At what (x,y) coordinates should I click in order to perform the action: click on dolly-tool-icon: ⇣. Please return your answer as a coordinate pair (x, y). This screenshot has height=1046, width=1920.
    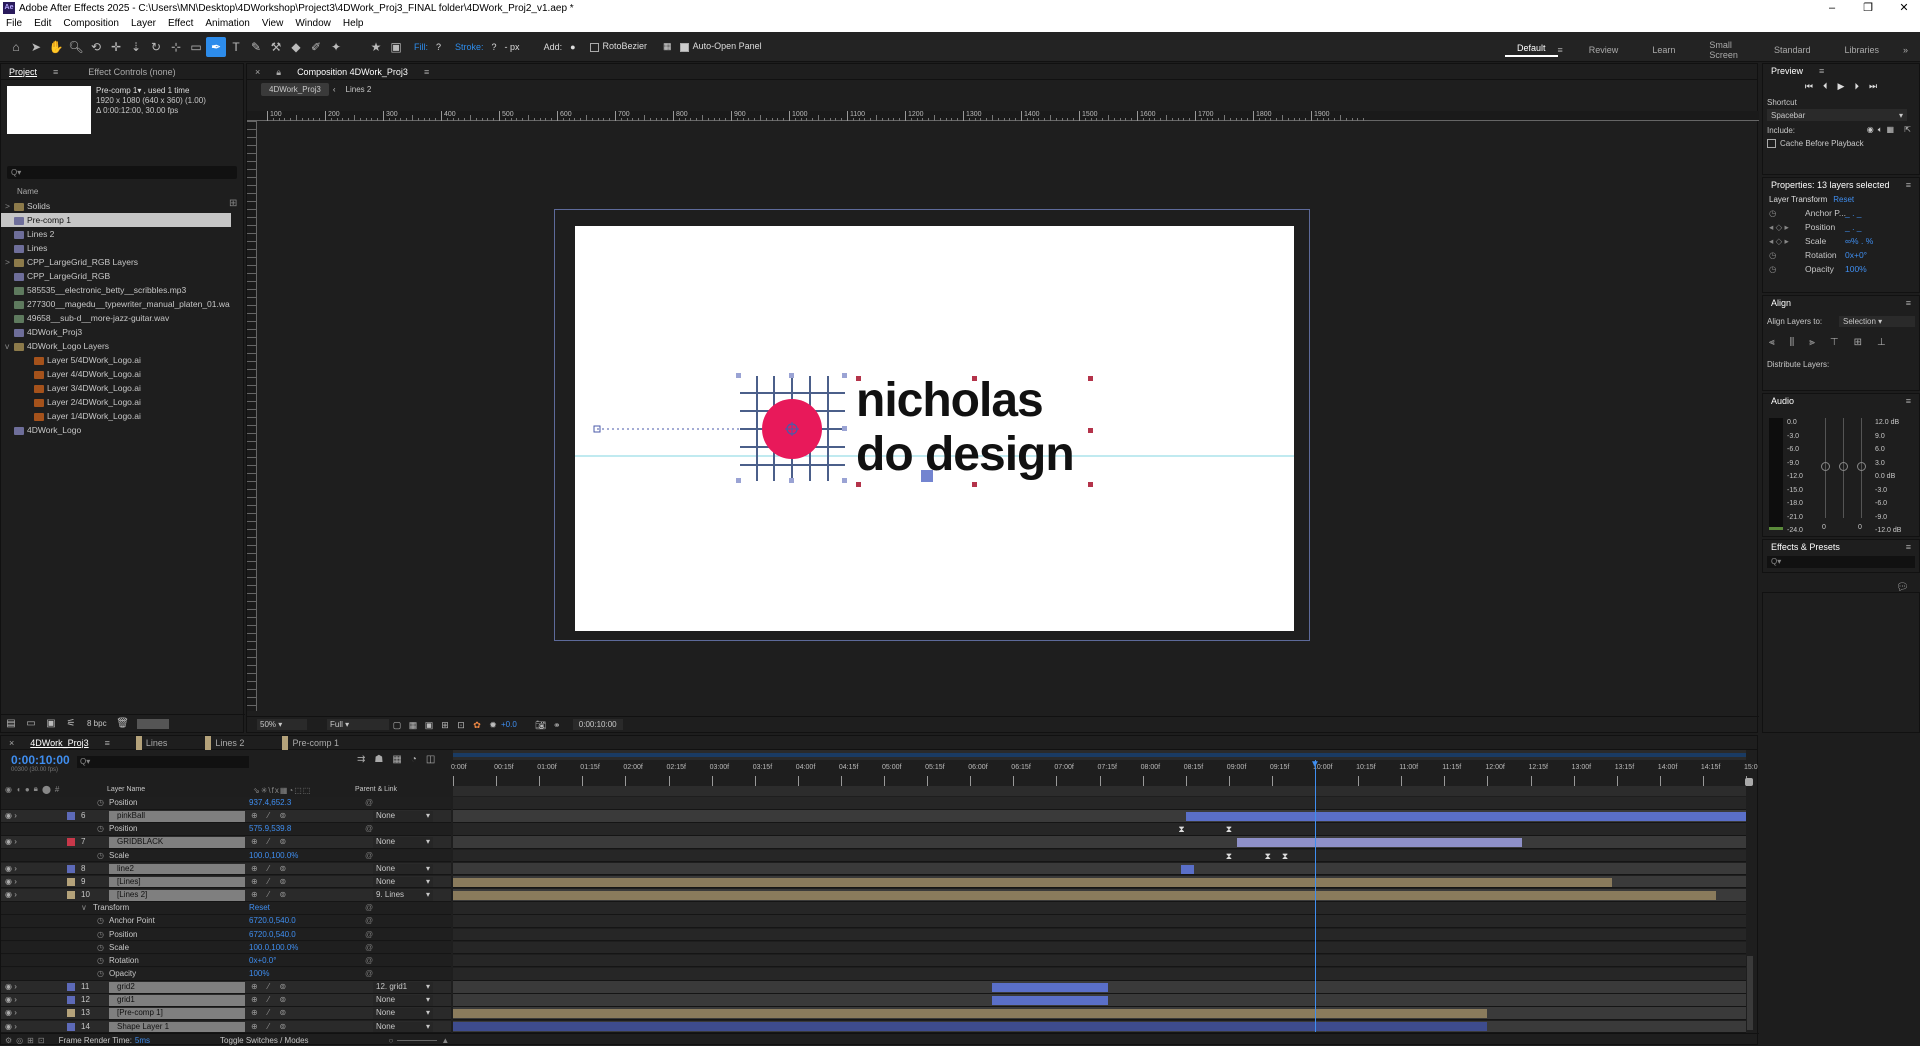
    Looking at the image, I should click on (136, 47).